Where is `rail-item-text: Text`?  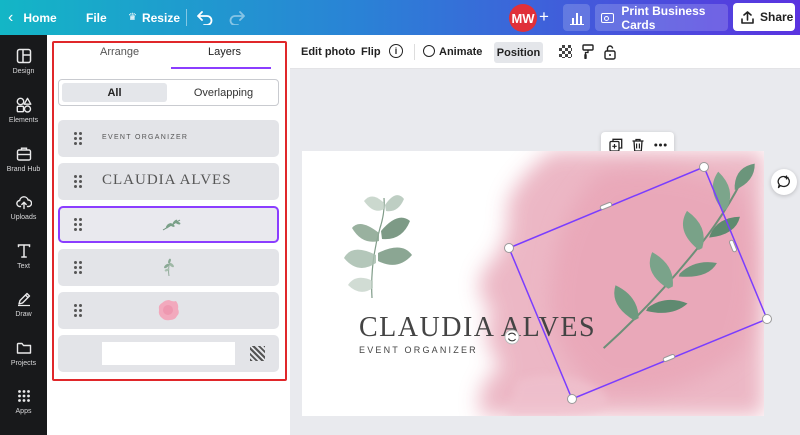 rail-item-text: Text is located at coordinates (23, 256).